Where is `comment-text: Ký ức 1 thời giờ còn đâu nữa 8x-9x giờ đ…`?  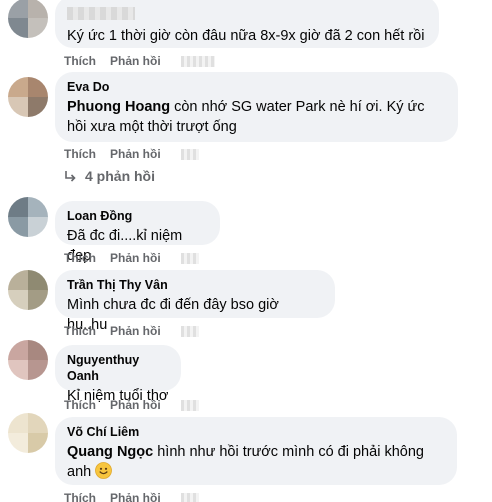
comment-text: Ký ức 1 thời giờ còn đâu nữa 8x-9x giờ đ… is located at coordinates (246, 36).